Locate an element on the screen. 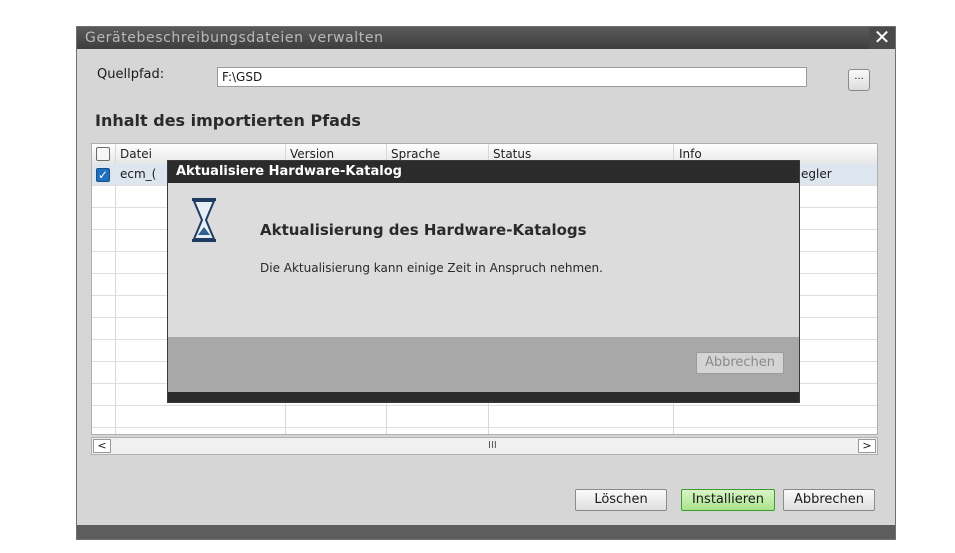 The height and width of the screenshot is (553, 955). cancel-button: Abbrechen is located at coordinates (829, 500).